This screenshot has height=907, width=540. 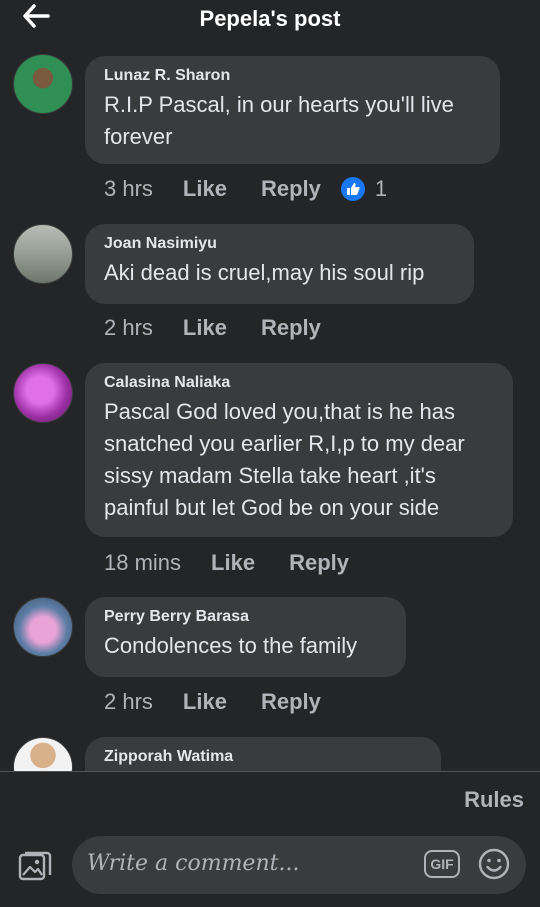 I want to click on comment-text: Condolences to the family, so click(x=246, y=646).